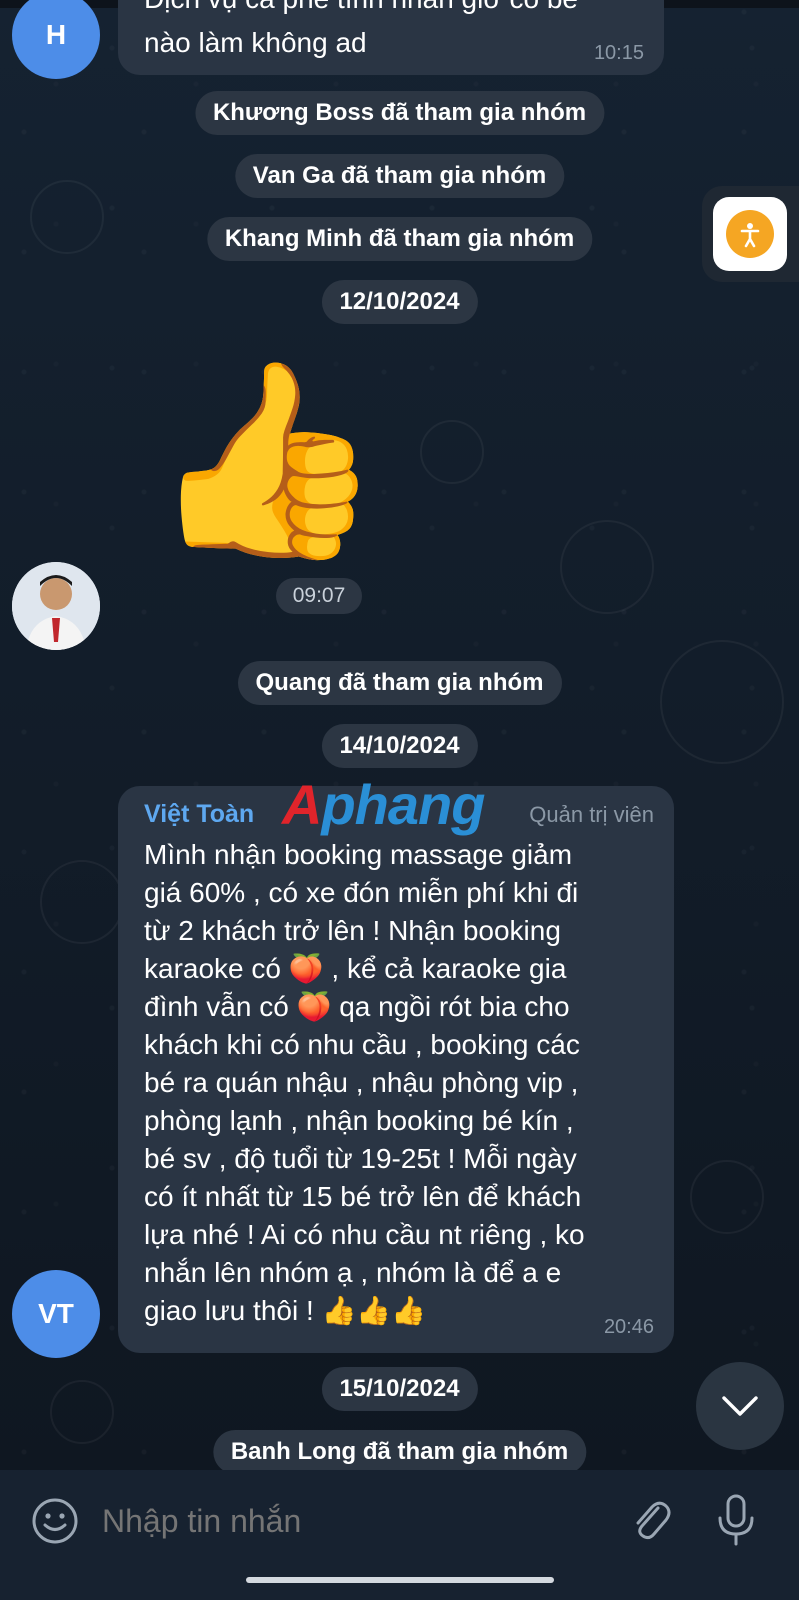 The image size is (799, 1600). I want to click on message-line: bé ra quán nhậu , nhậu phòng vip ,, so click(361, 1082).